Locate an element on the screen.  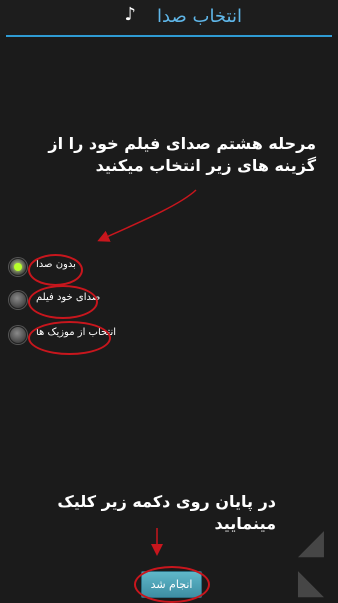
title-divider is located at coordinates (169, 36).